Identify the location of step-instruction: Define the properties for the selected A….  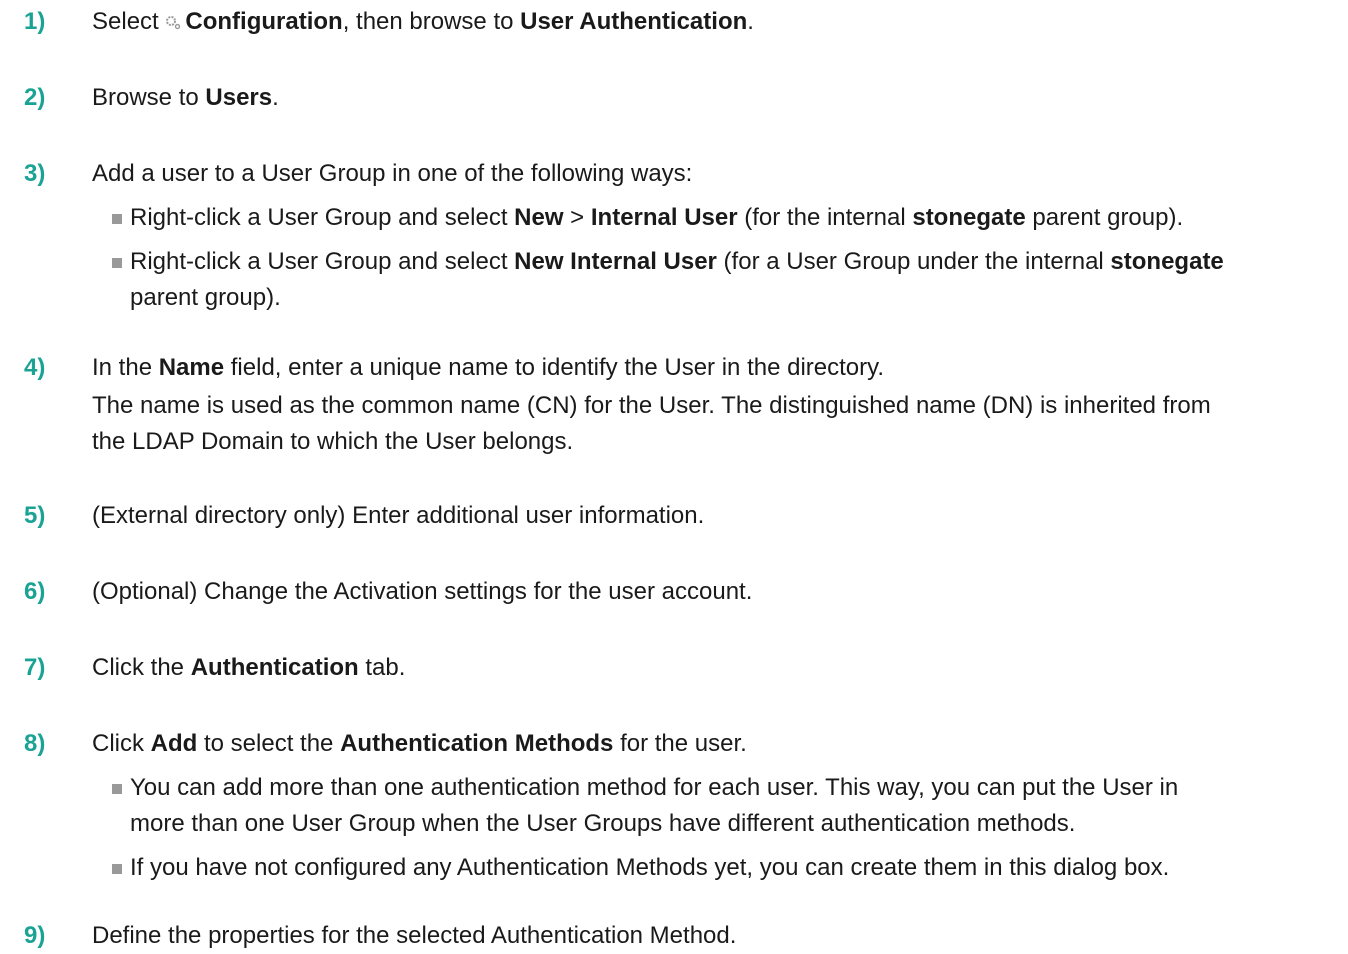
(720, 936).